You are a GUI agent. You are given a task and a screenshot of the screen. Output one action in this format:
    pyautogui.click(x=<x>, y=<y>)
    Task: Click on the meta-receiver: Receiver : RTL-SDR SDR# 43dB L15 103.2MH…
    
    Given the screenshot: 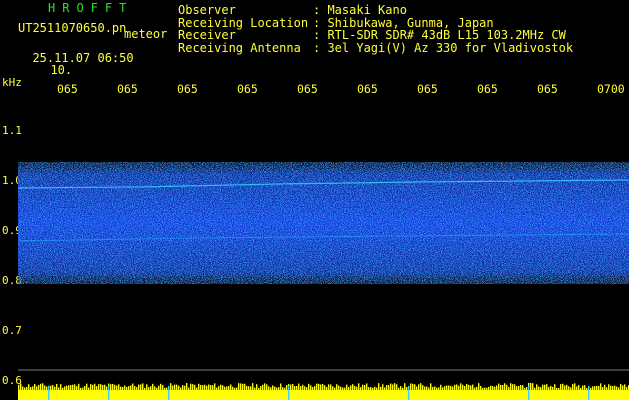 What is the action you would take?
    pyautogui.click(x=375, y=35)
    